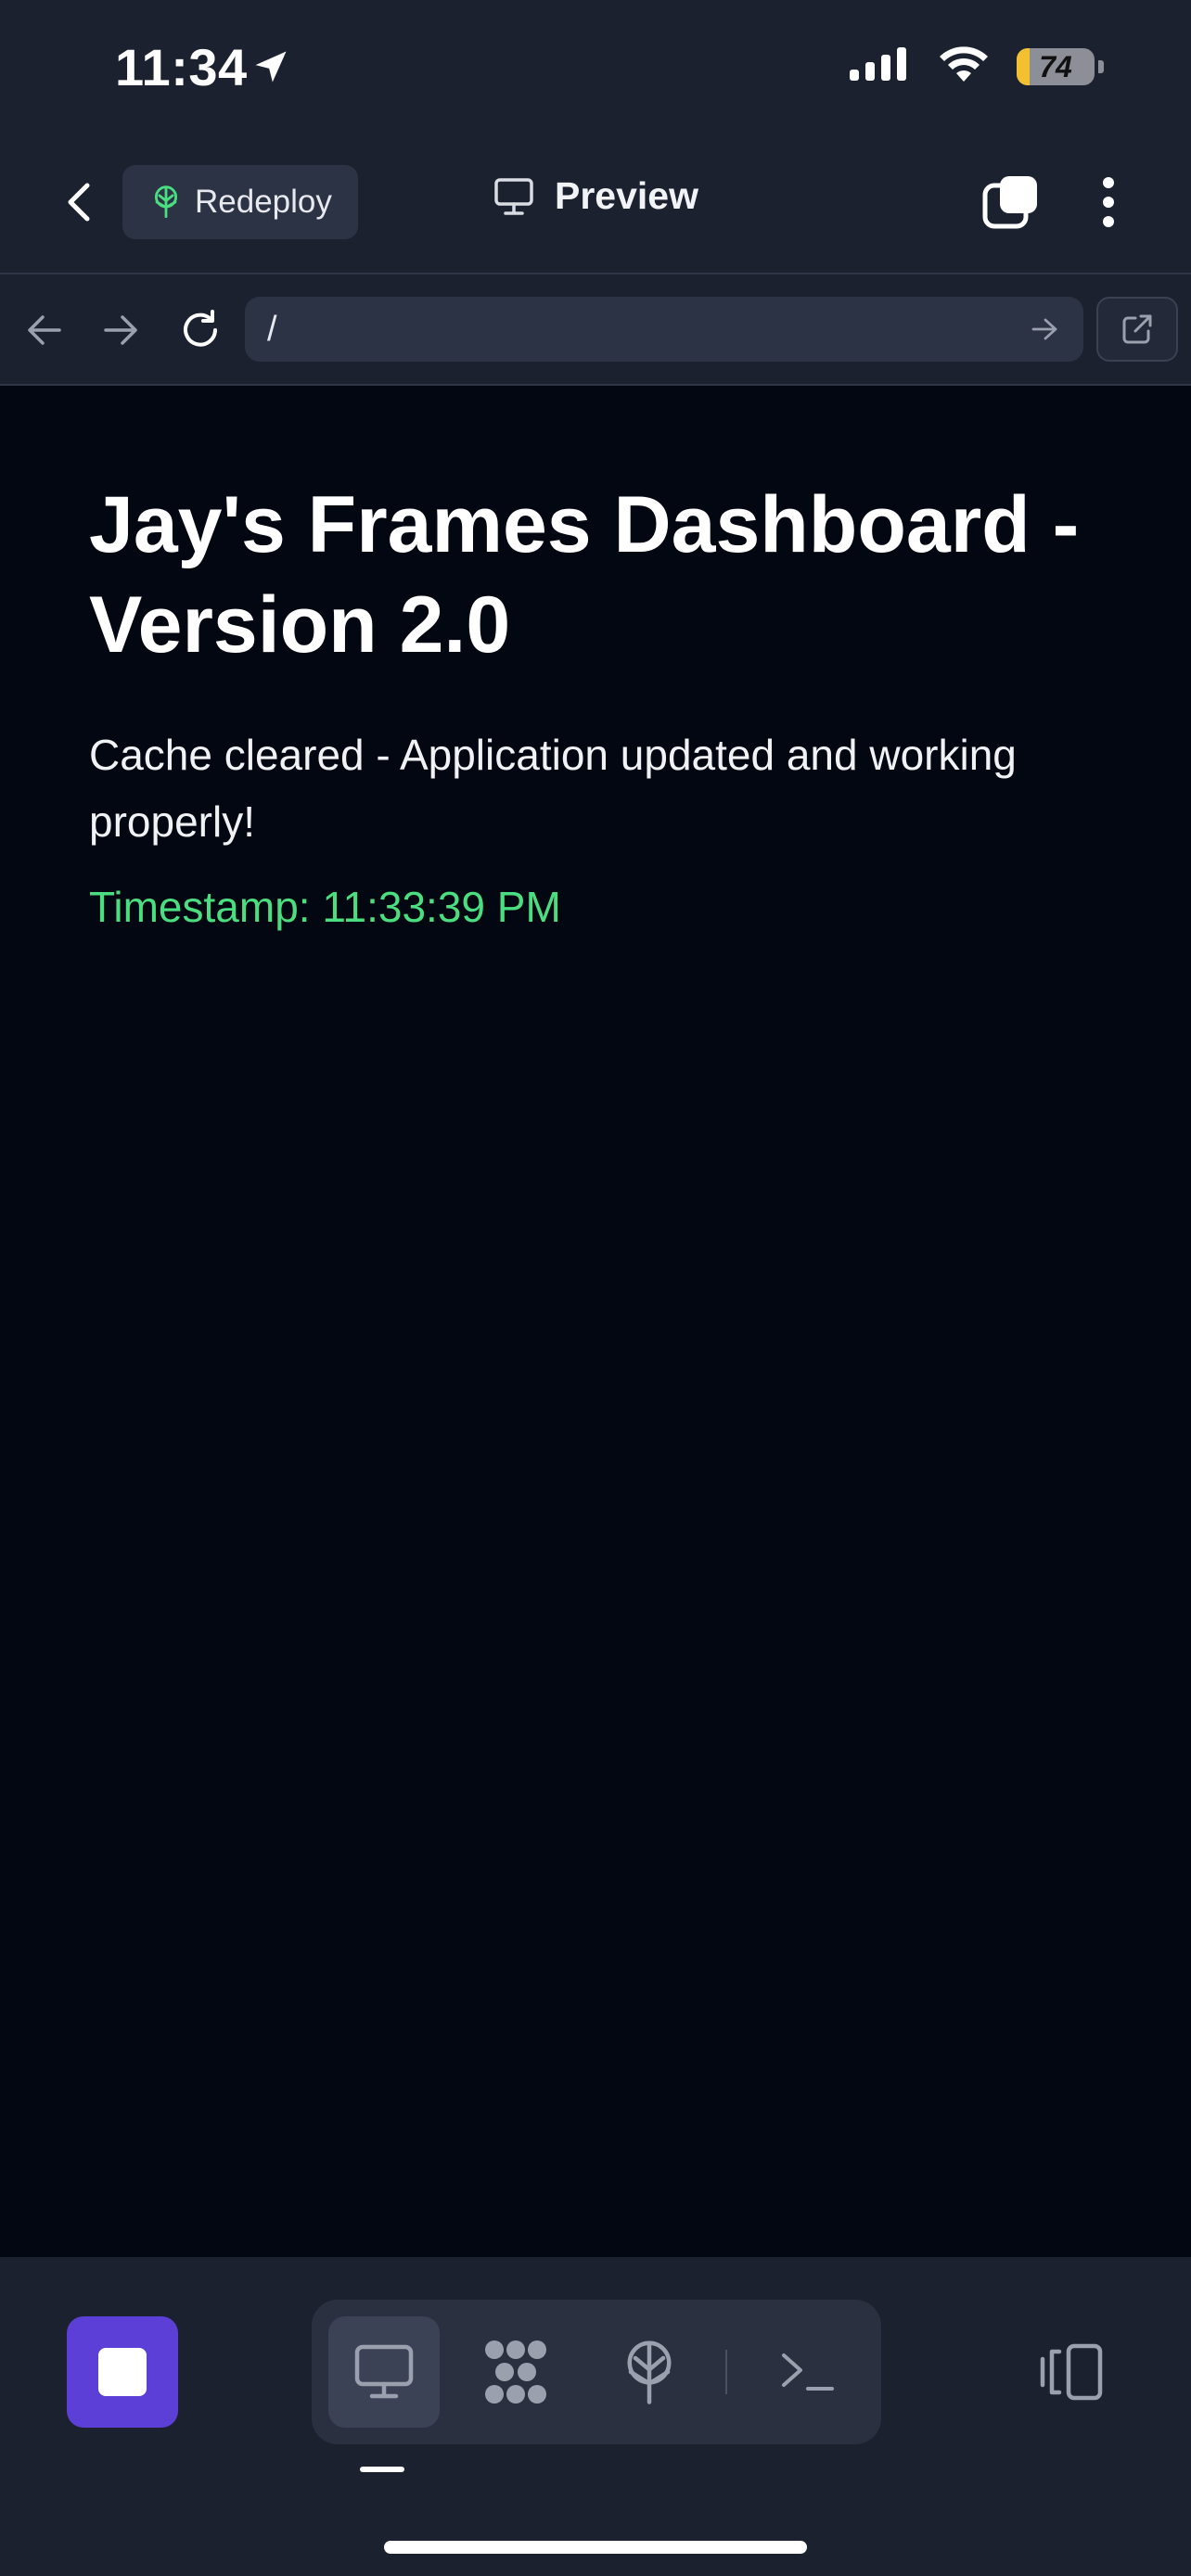  I want to click on stop-button, so click(122, 2372).